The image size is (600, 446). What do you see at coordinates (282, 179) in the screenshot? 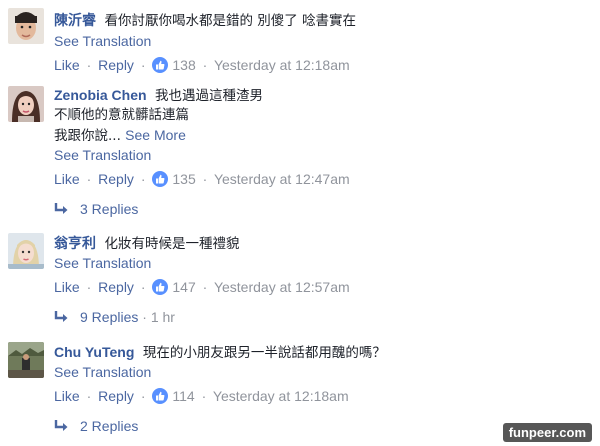
I see `comment-timestamp: Yesterday at 12:47am` at bounding box center [282, 179].